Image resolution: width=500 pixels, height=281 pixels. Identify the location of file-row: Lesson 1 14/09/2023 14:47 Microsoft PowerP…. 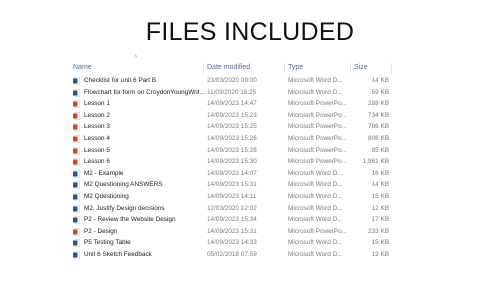
(234, 104).